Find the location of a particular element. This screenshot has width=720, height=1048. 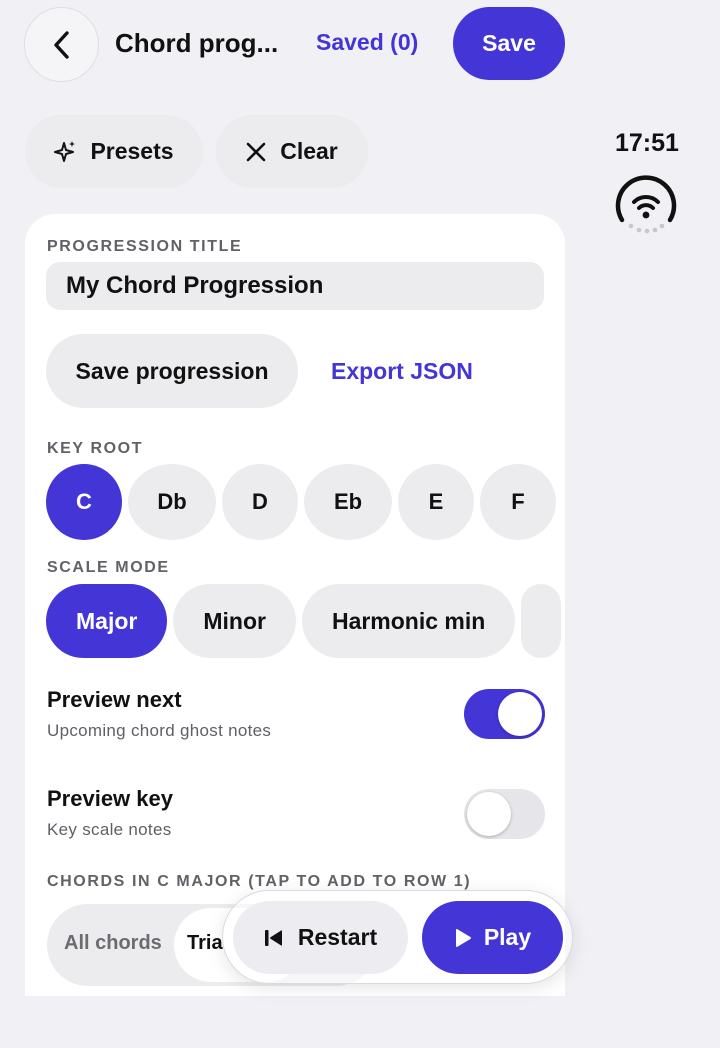

filter-all-chords: All chords is located at coordinates (113, 943).